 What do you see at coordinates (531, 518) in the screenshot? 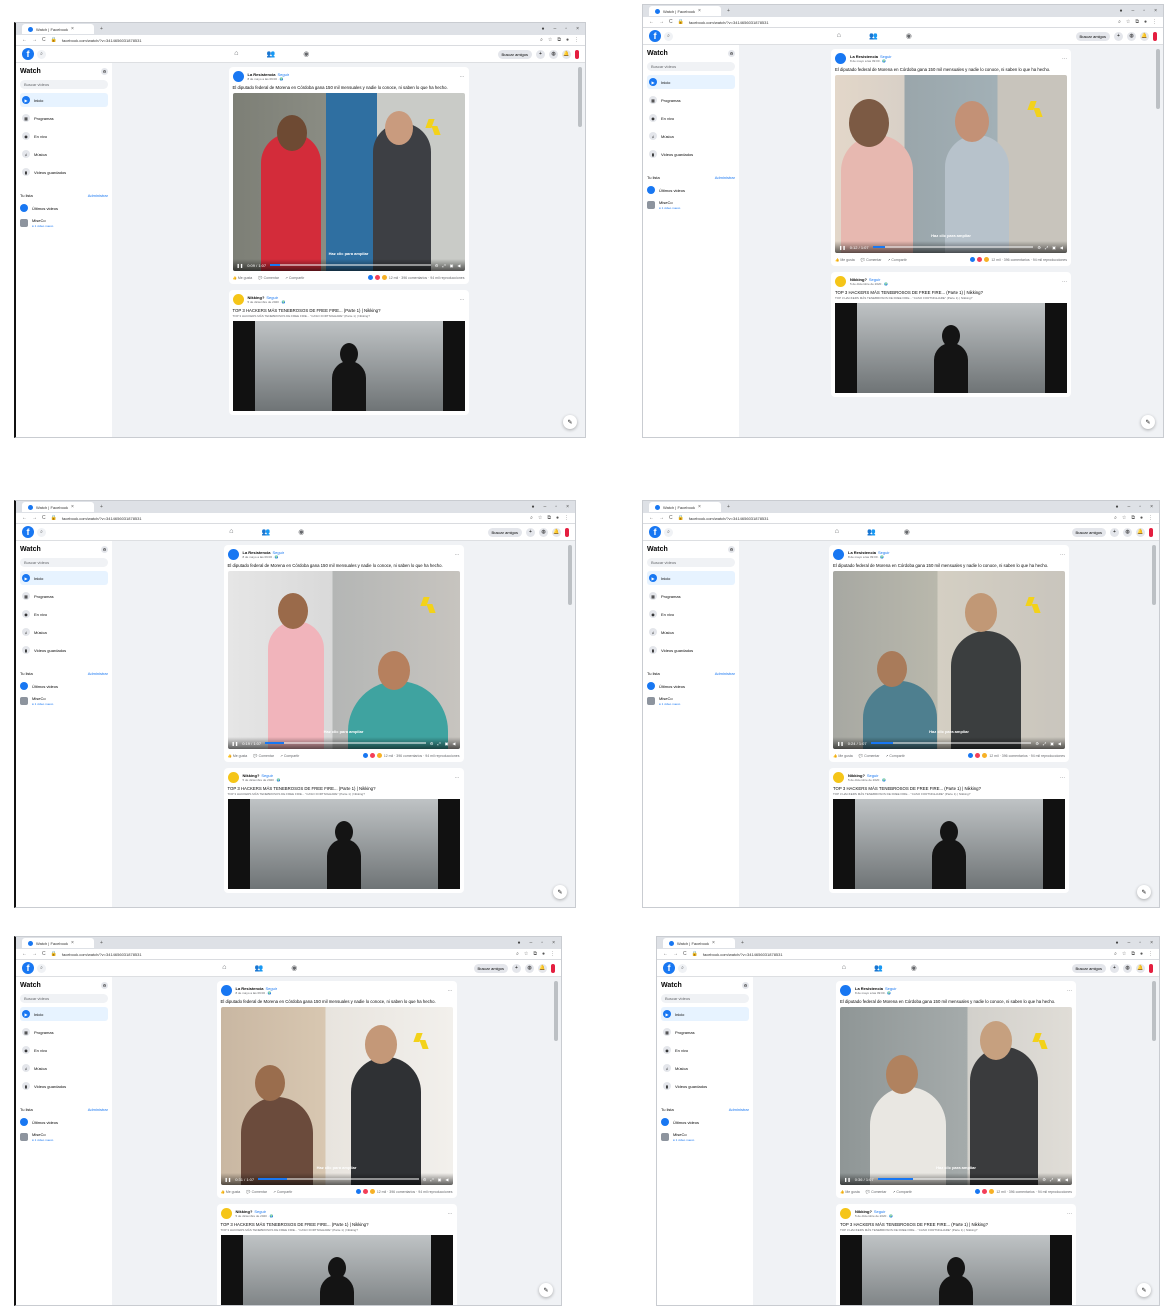
I see `zoom-icon: ⌕` at bounding box center [531, 518].